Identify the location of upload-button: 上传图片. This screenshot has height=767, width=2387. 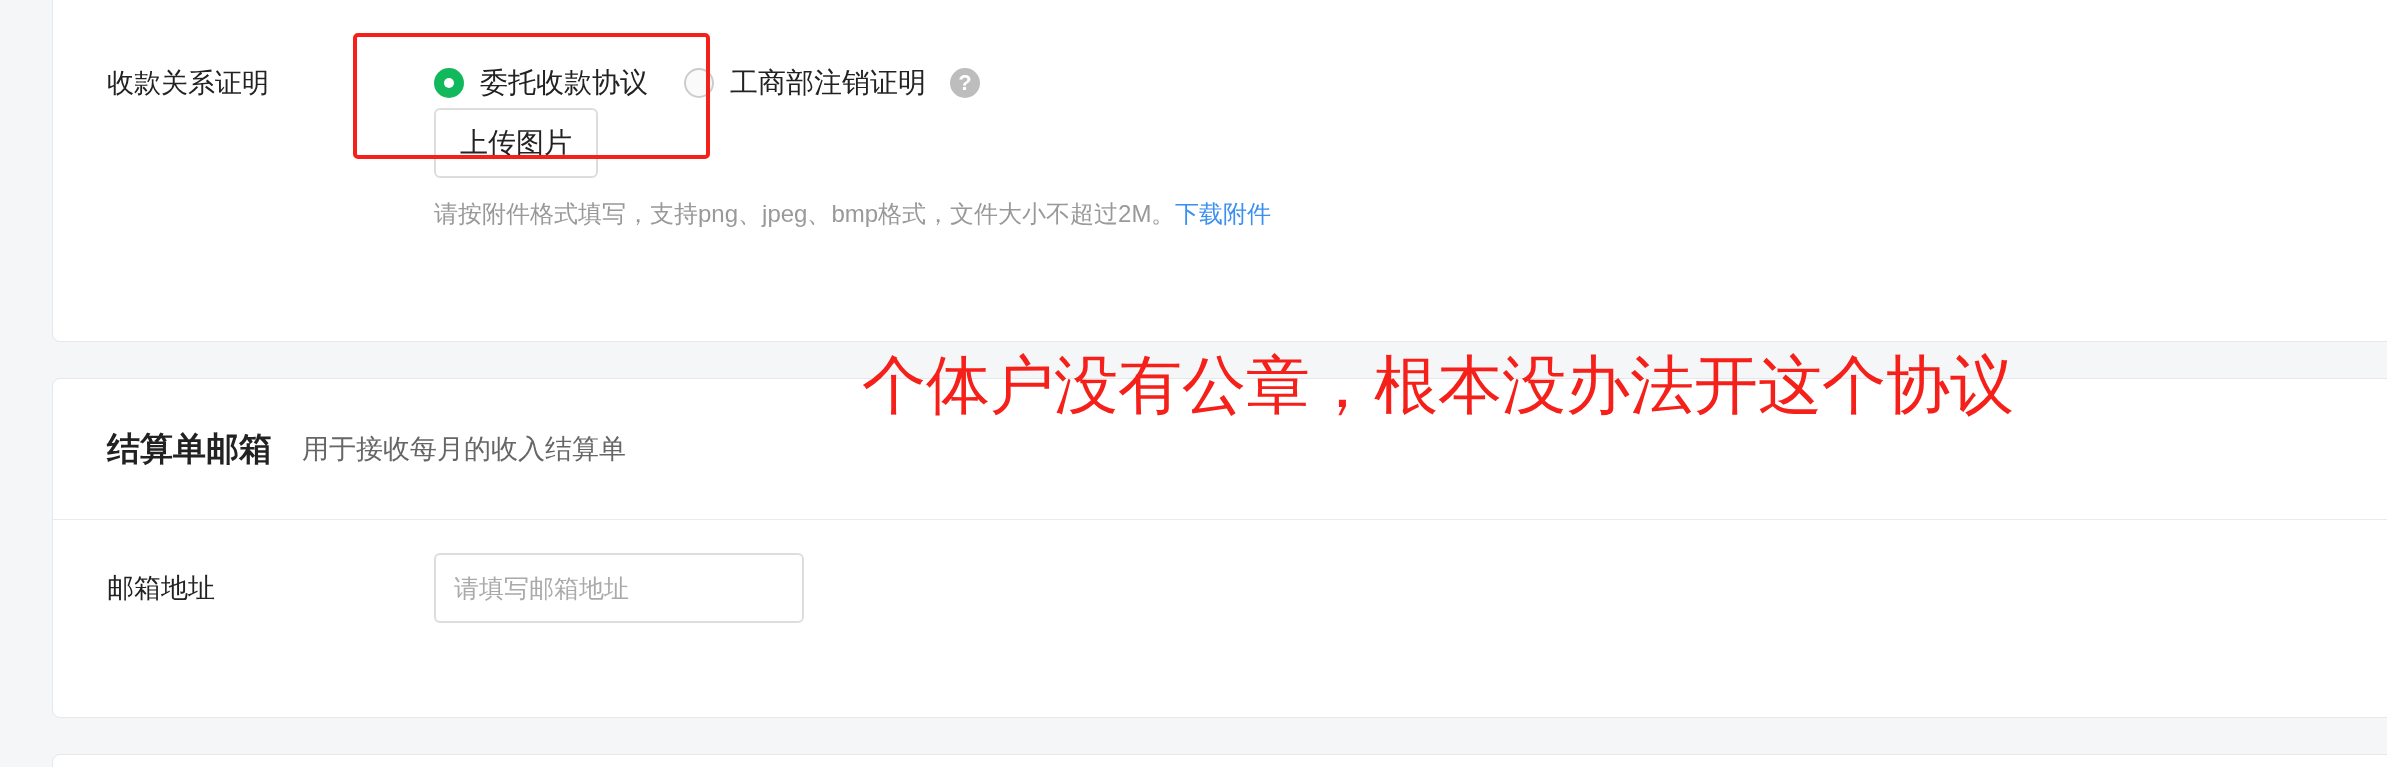
(516, 143).